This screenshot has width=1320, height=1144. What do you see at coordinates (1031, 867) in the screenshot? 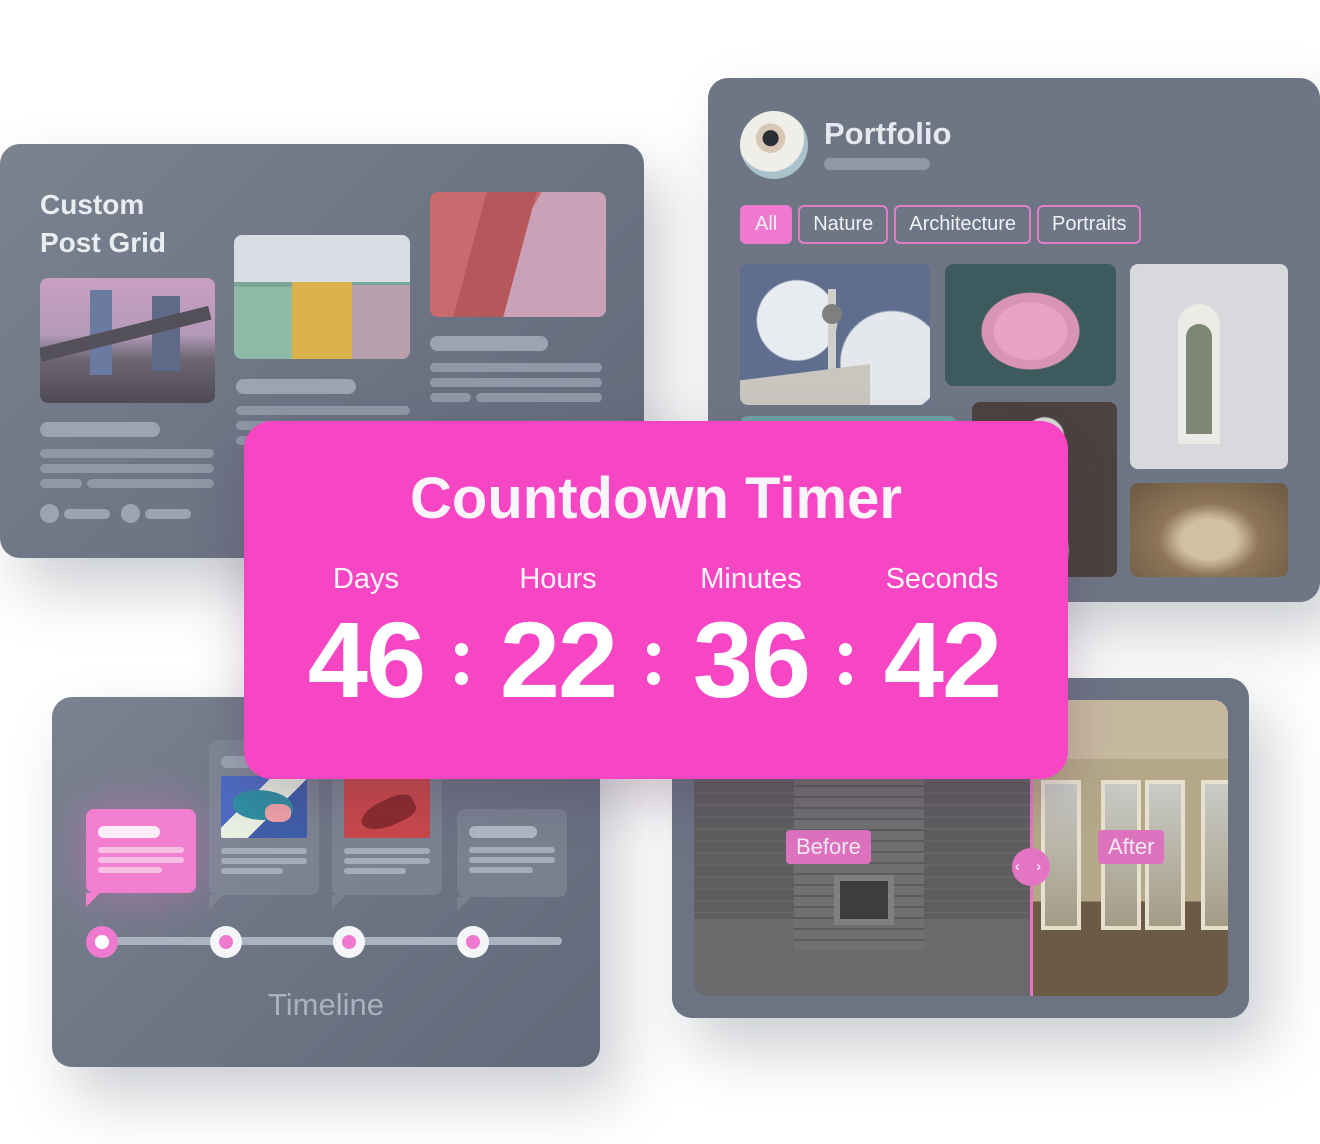
I see `slider-handle-arrows-icon: ‹ ›` at bounding box center [1031, 867].